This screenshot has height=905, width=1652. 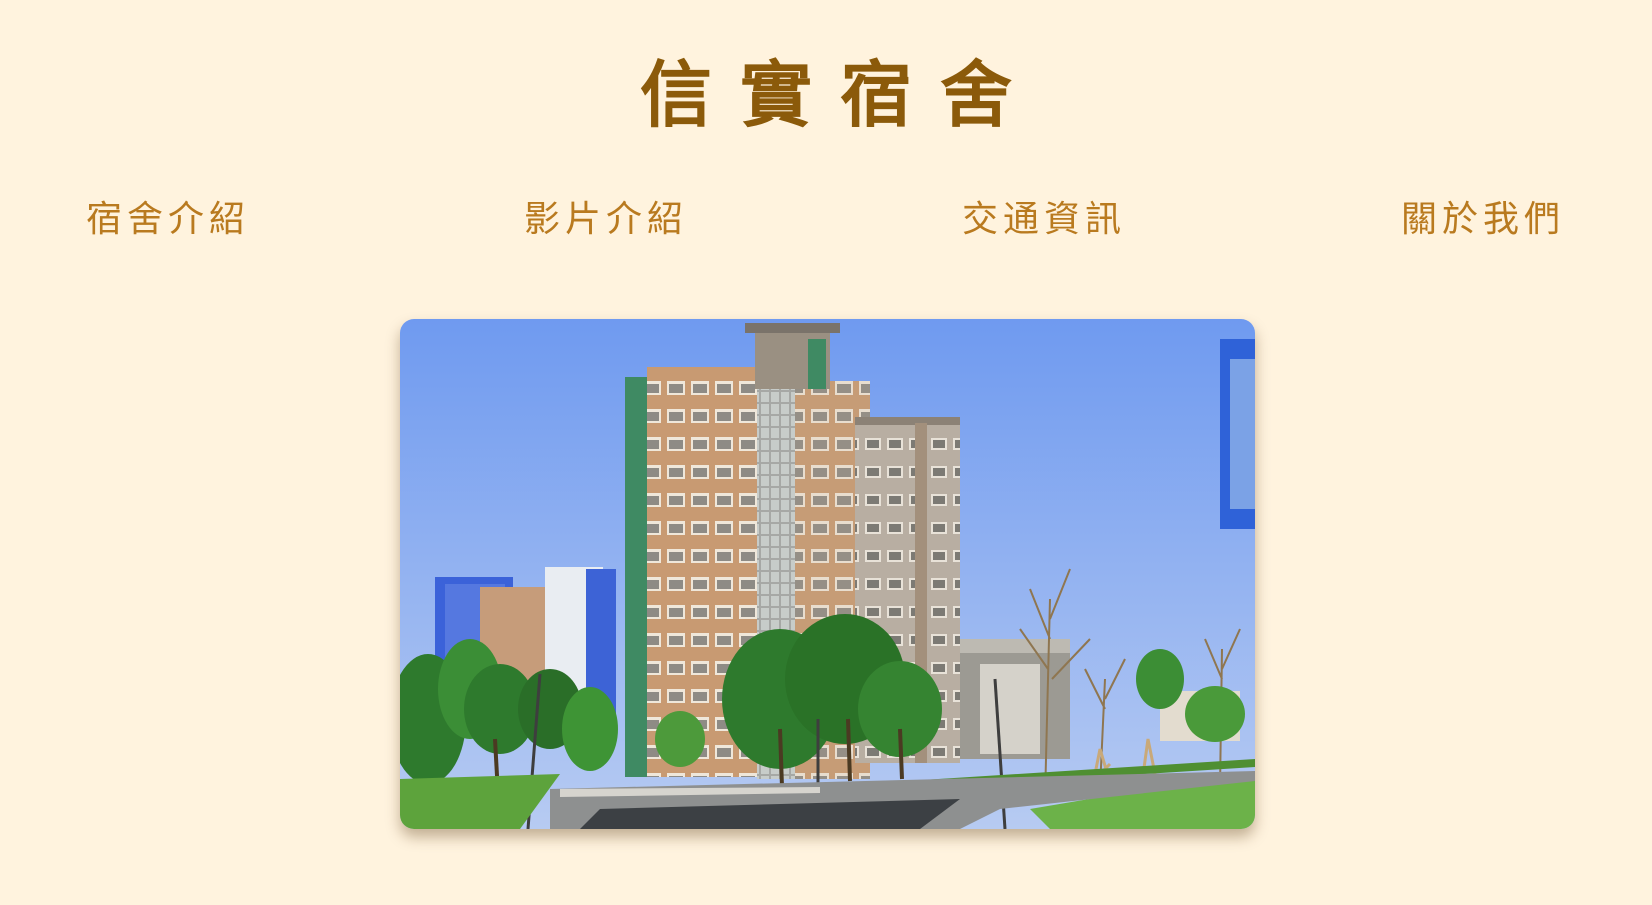 I want to click on page-title: 信實宿舍, so click(x=839, y=95).